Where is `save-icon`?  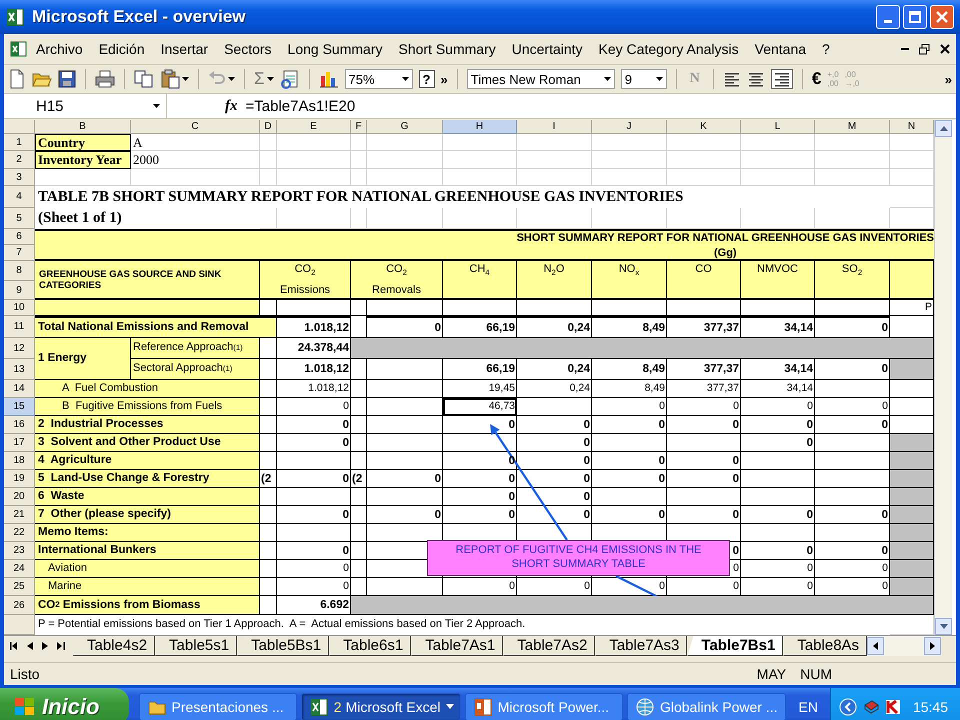 save-icon is located at coordinates (67, 79).